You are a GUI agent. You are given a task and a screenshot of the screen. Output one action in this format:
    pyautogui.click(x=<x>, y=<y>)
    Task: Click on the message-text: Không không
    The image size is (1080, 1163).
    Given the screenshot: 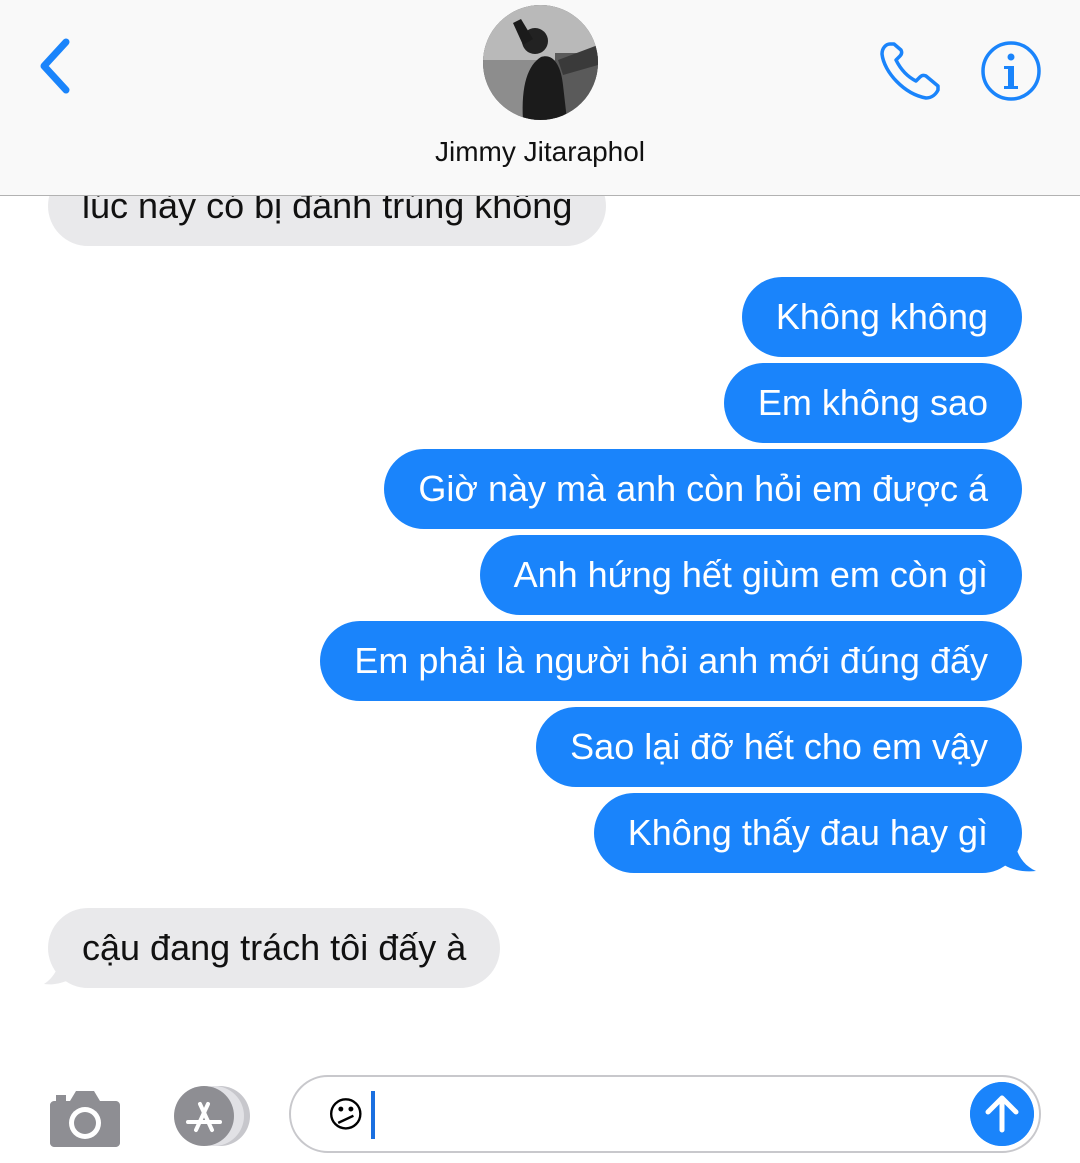 What is the action you would take?
    pyautogui.click(x=881, y=316)
    